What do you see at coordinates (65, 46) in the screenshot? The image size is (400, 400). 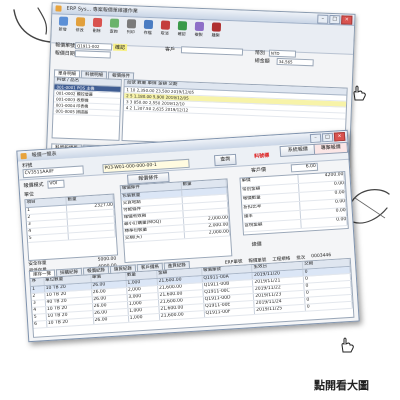 I see `quote-no-label: 報價單號` at bounding box center [65, 46].